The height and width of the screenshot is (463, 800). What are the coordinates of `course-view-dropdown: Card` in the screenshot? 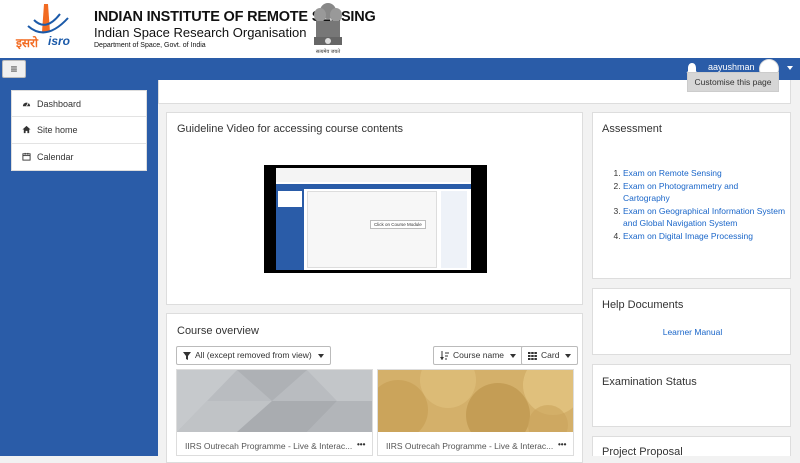 It's located at (550, 355).